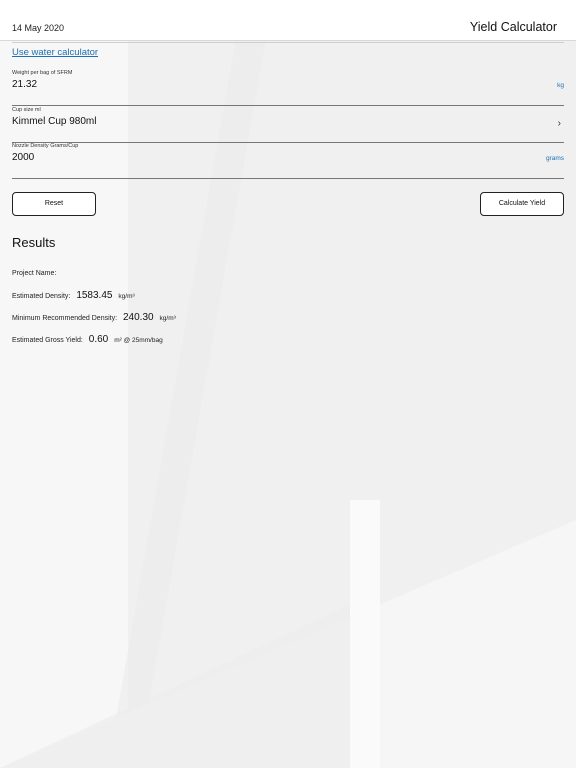 The image size is (576, 768). Describe the element at coordinates (54, 121) in the screenshot. I see `cup-size-value: Kimmel Cup 980ml` at that location.